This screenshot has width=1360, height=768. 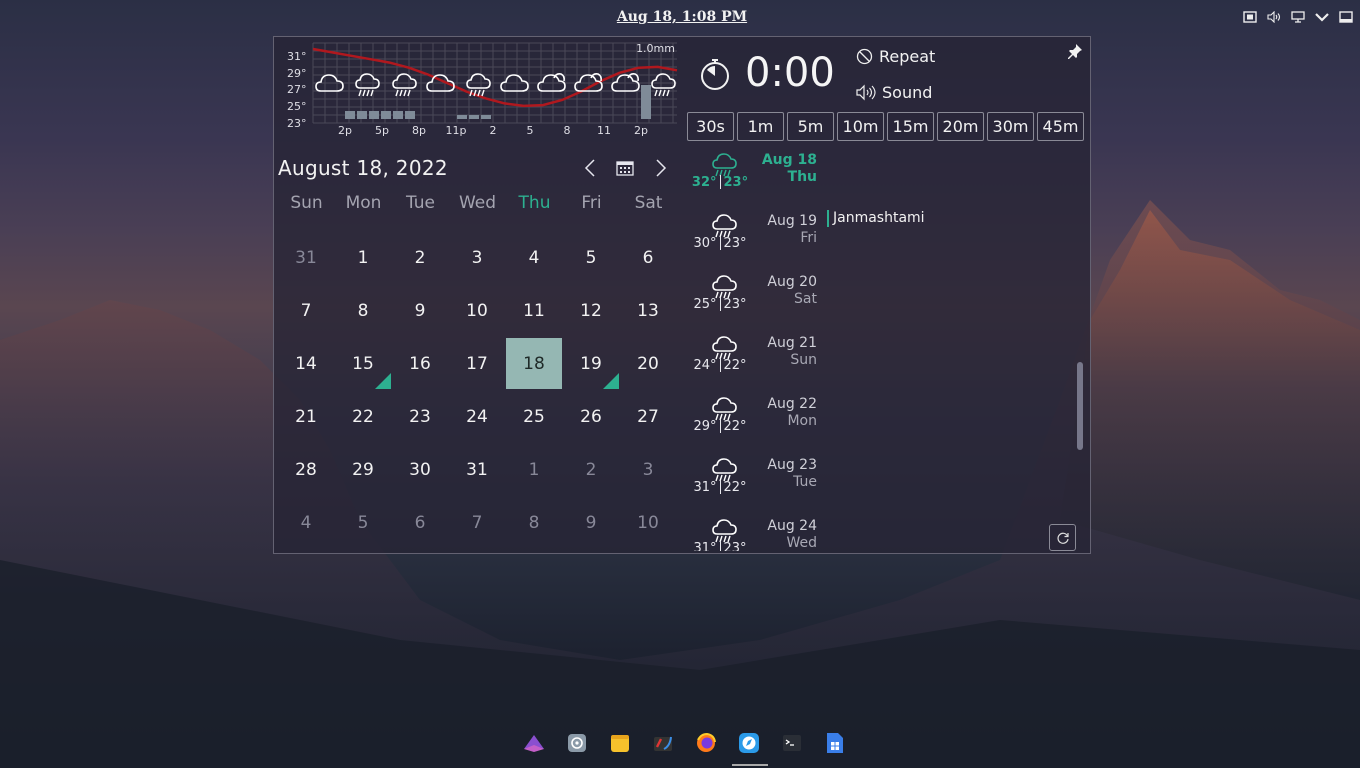 I want to click on calendar-day: 24, so click(x=477, y=416).